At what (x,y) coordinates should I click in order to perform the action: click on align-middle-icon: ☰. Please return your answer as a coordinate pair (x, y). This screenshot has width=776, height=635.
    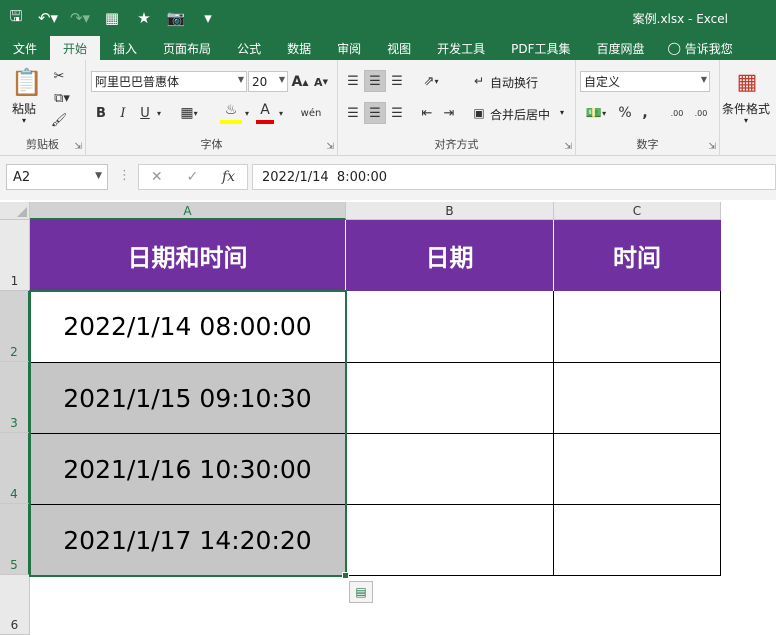
    Looking at the image, I should click on (375, 81).